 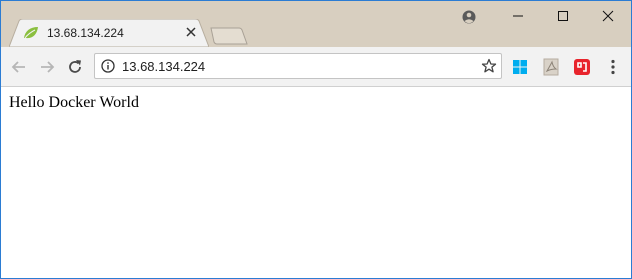 I want to click on red-extension-button, so click(x=582, y=67).